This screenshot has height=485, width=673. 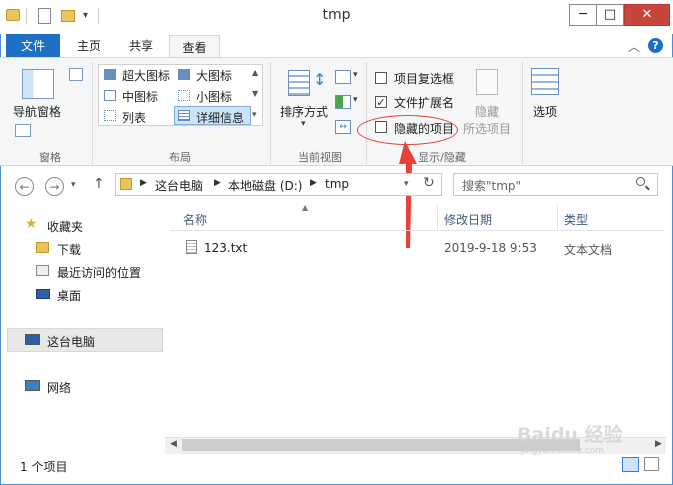 I want to click on add-columns-icon, so click(x=343, y=102).